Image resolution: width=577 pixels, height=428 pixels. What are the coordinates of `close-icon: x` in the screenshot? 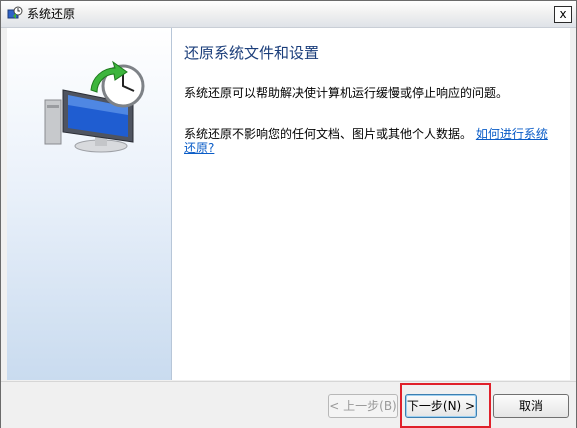 It's located at (563, 14).